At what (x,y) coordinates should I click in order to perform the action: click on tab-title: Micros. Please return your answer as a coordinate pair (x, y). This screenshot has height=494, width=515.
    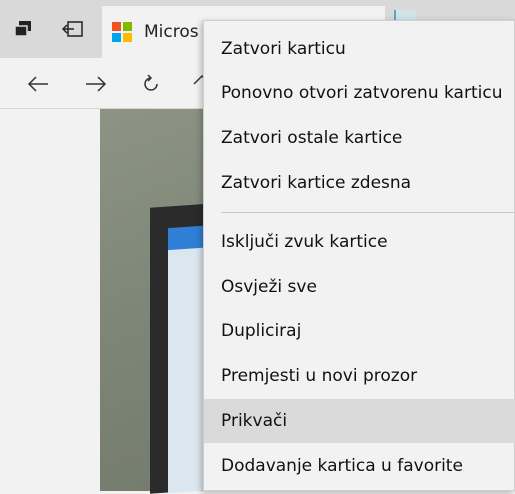
    Looking at the image, I should click on (171, 32).